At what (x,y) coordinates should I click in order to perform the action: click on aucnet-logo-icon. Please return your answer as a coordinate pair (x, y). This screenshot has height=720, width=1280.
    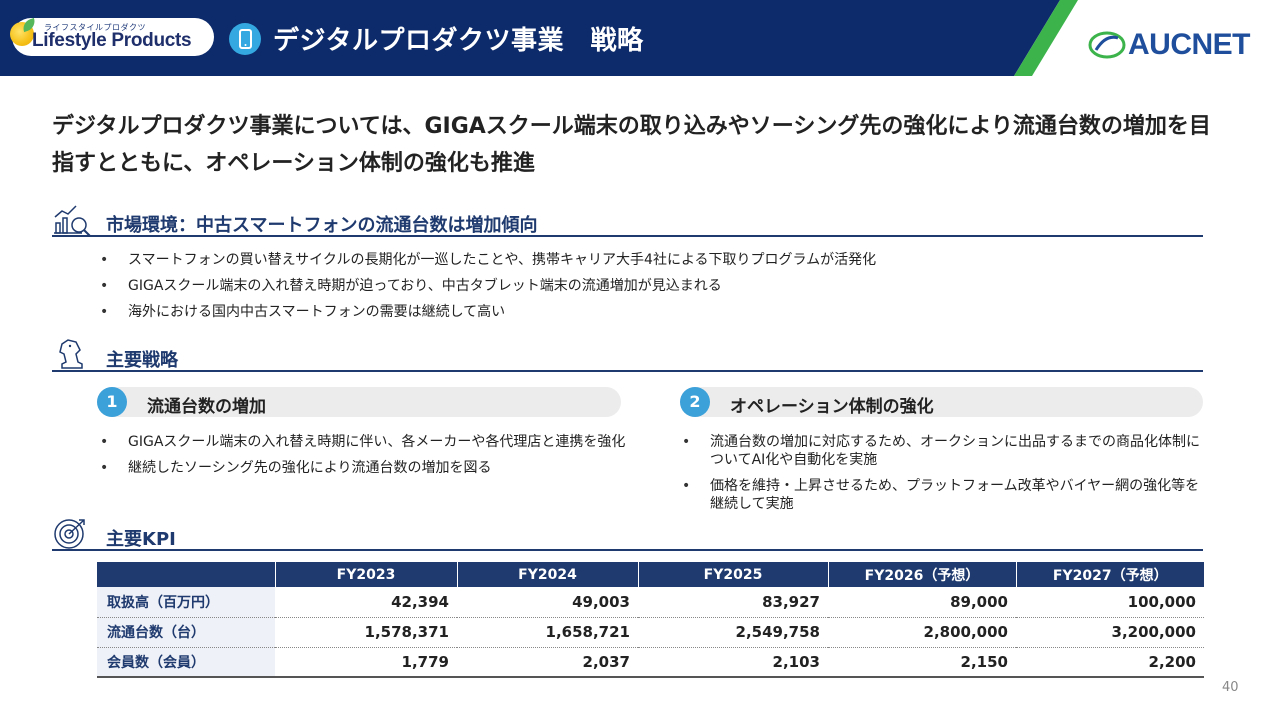
    Looking at the image, I should click on (1107, 45).